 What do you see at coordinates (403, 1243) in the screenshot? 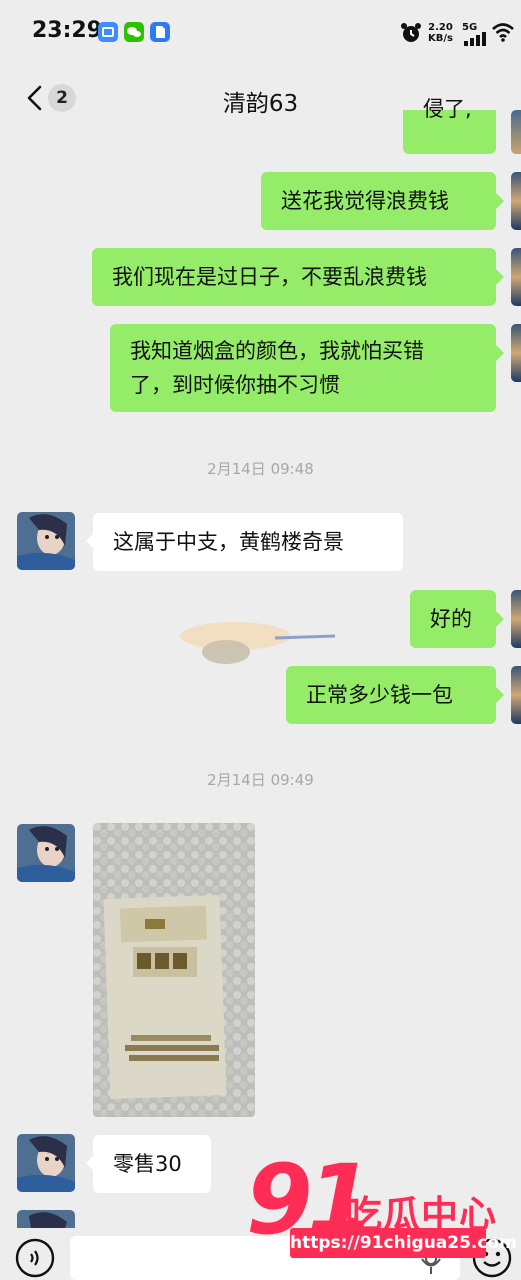
I see `watermark-url: https://91chigua25.com` at bounding box center [403, 1243].